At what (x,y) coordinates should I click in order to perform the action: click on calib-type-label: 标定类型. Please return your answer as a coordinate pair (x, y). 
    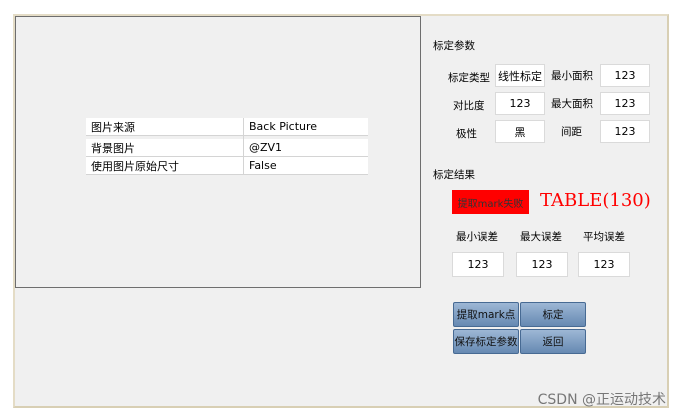
    Looking at the image, I should click on (469, 78).